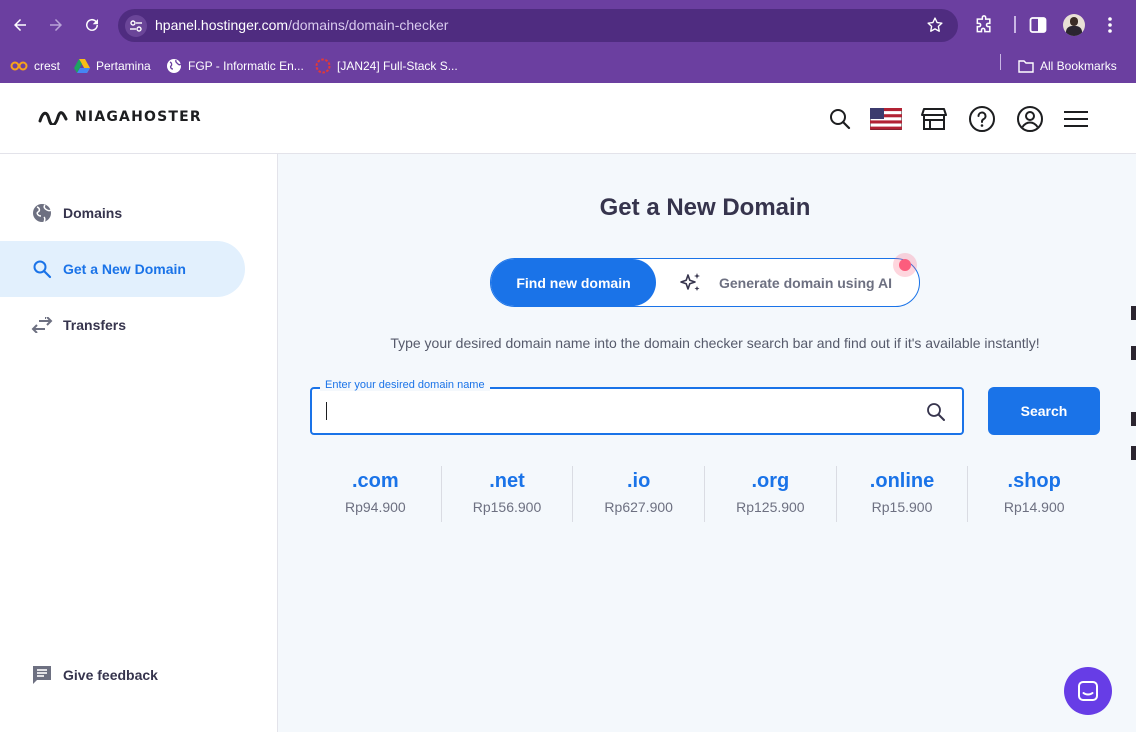 The height and width of the screenshot is (732, 1136). I want to click on chat-launcher-button, so click(1088, 691).